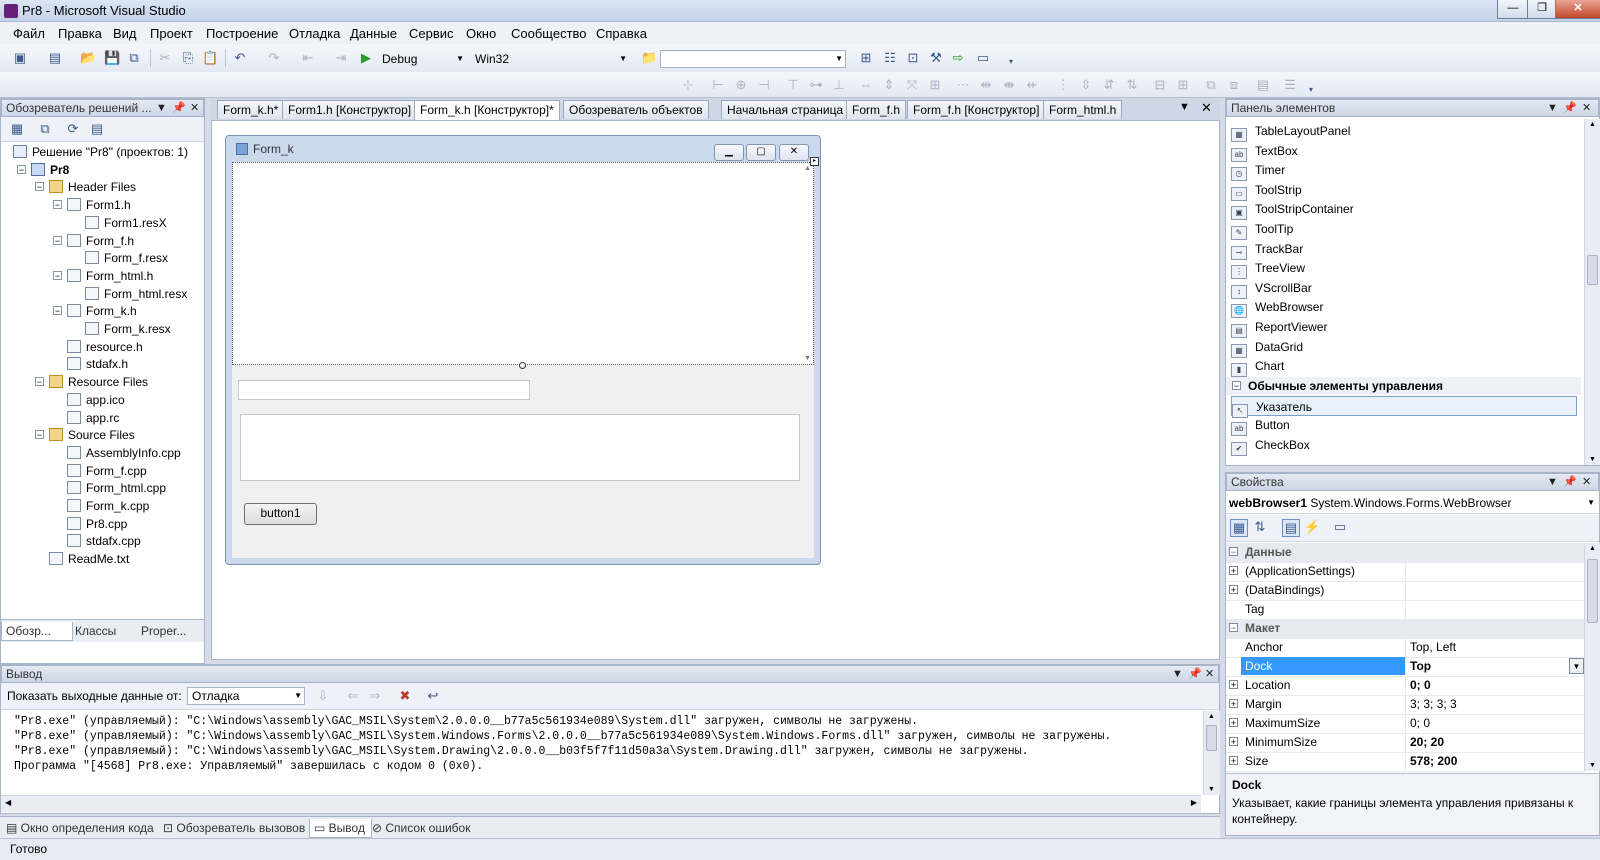 The height and width of the screenshot is (860, 1600). I want to click on chevron-down-icon: ▼, so click(1552, 108).